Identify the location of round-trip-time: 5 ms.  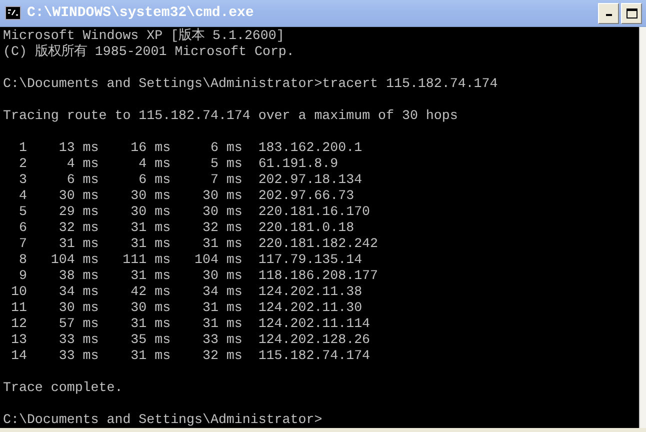
(225, 164).